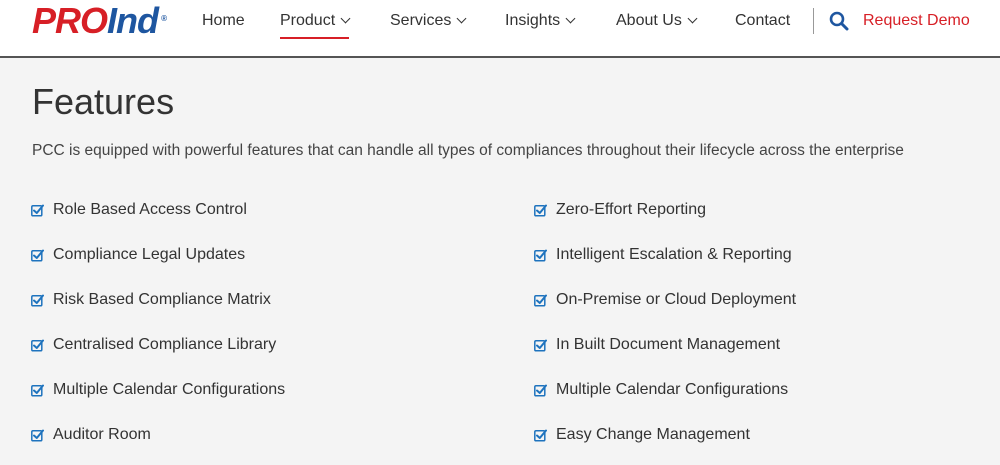 This screenshot has width=1000, height=465. I want to click on feature-label: Intelligent Escalation & Reporting, so click(674, 254).